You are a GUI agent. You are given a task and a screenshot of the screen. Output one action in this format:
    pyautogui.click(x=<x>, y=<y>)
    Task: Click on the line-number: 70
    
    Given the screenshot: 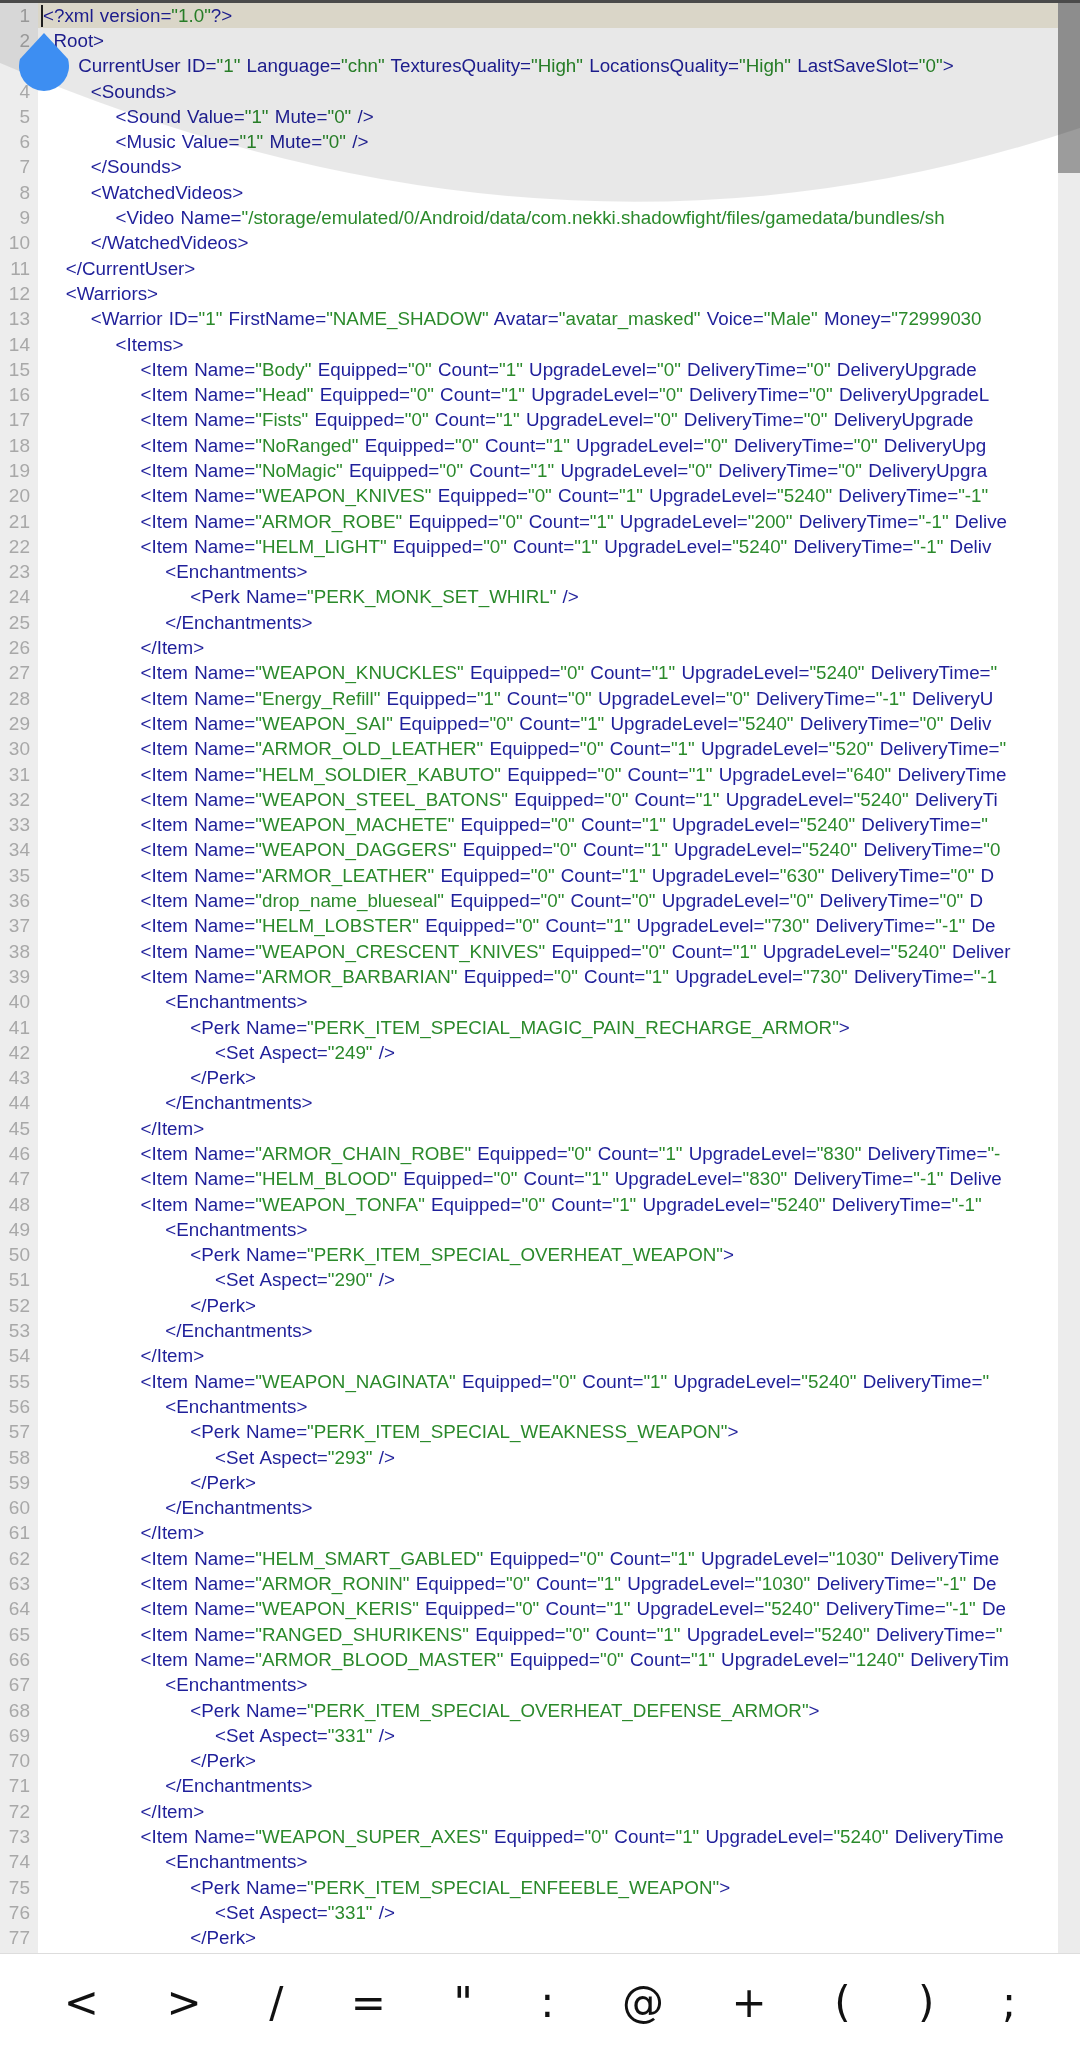 What is the action you would take?
    pyautogui.click(x=18, y=1761)
    